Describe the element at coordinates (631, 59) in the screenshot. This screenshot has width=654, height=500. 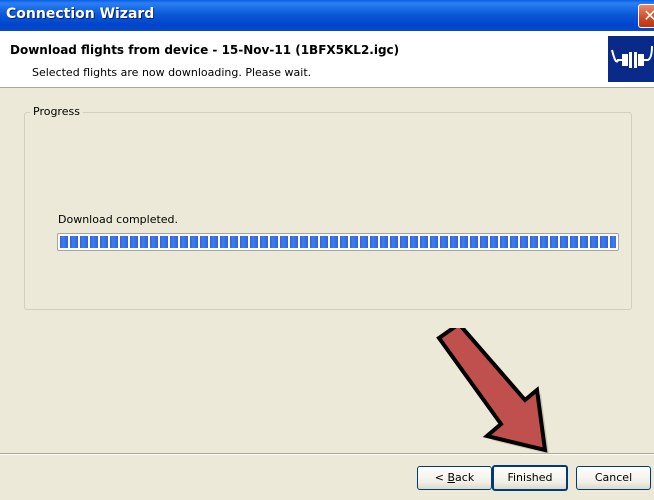
I see `connector-icon` at that location.